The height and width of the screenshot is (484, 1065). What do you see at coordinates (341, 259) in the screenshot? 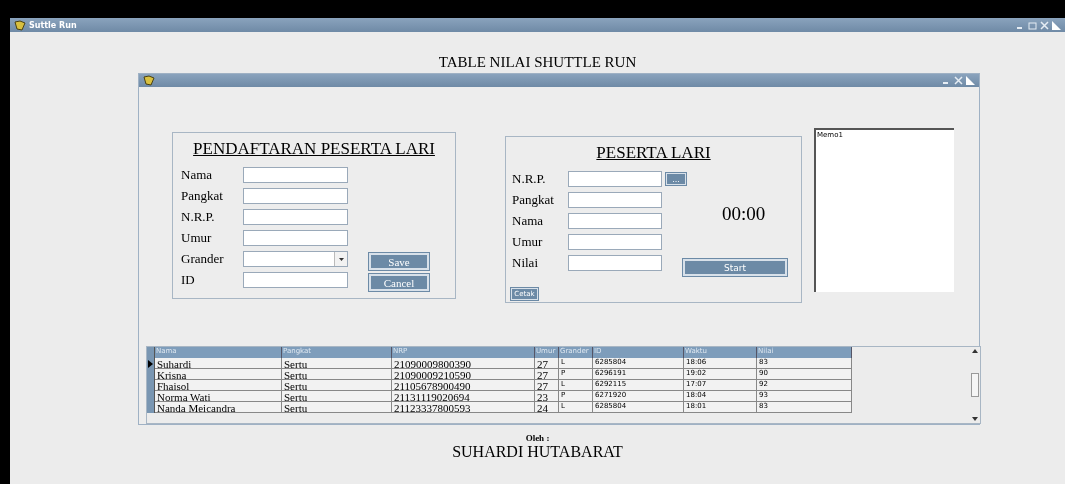
I see `dropdown-arrow-icon` at bounding box center [341, 259].